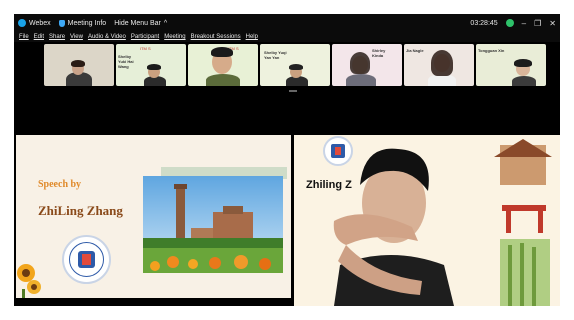 This screenshot has width=574, height=320. I want to click on participant-tile, so click(79, 65).